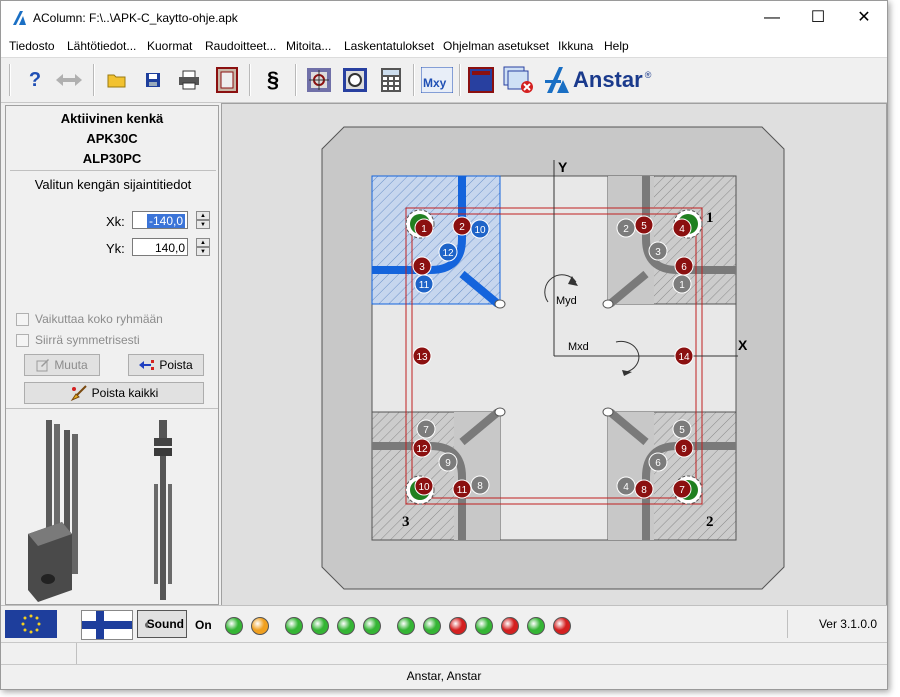  I want to click on change-button-label: Muuta, so click(71, 365).